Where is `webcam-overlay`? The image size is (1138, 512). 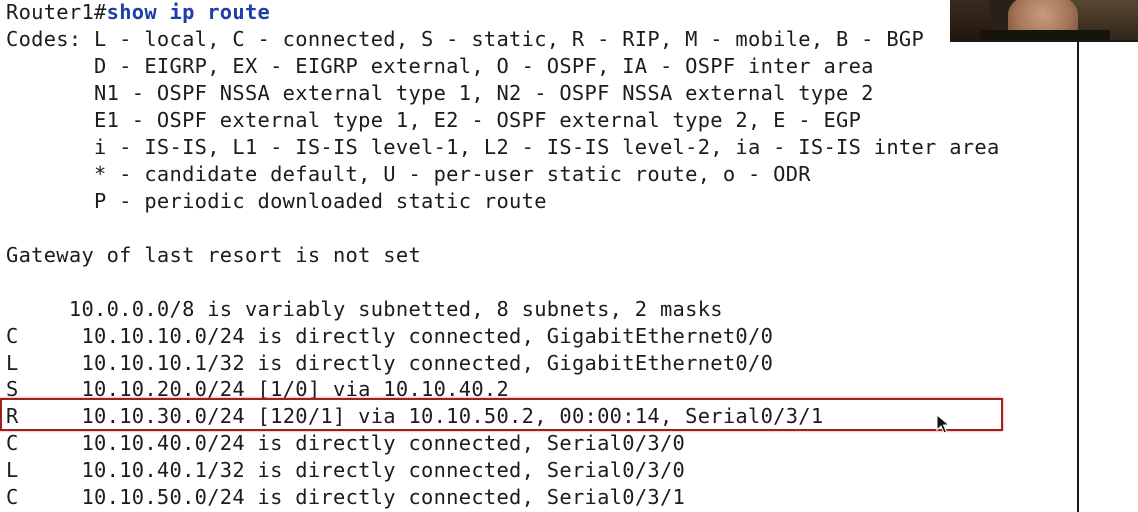 webcam-overlay is located at coordinates (1044, 21).